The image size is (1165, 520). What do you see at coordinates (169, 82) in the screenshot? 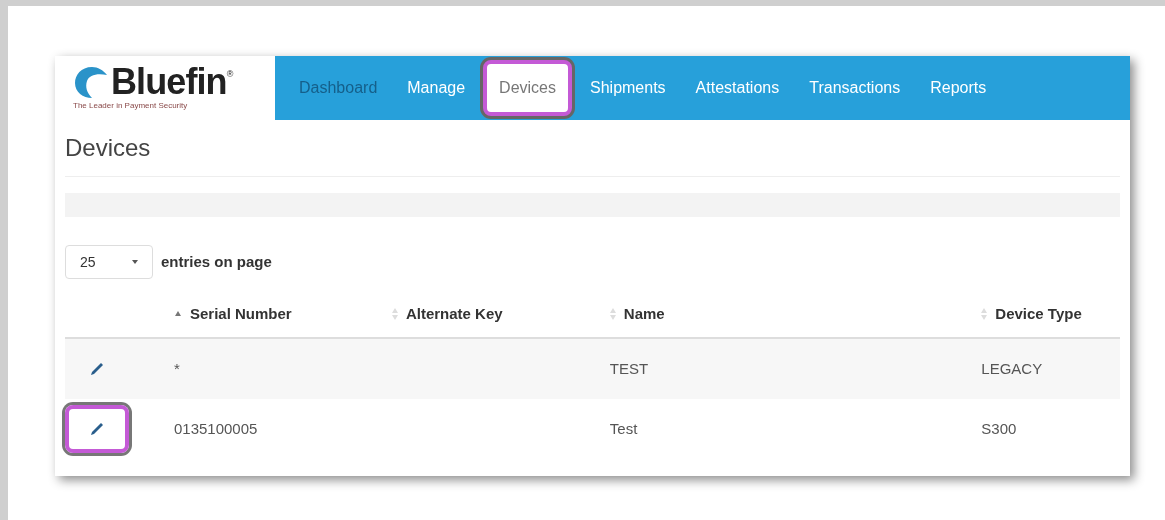
I see `brand-name: Bluefin` at bounding box center [169, 82].